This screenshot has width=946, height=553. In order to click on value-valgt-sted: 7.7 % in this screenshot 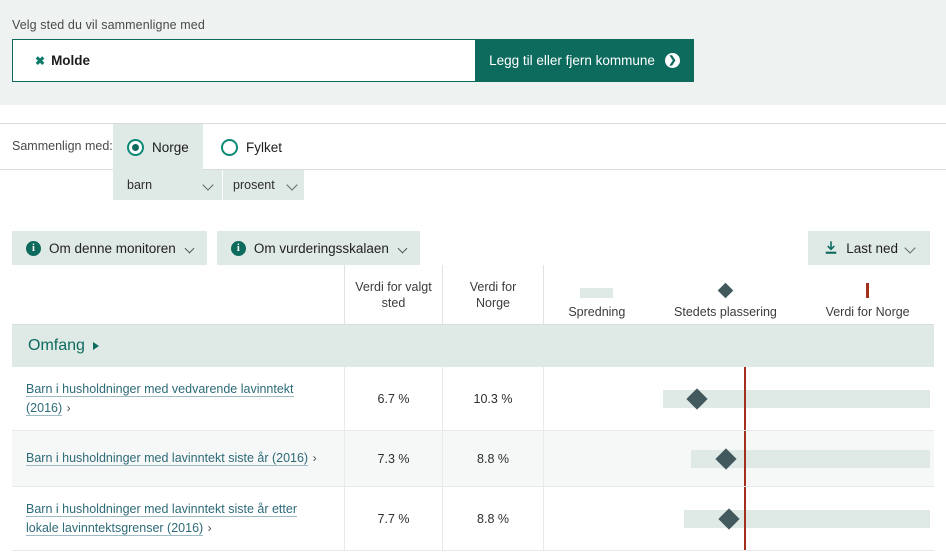, I will do `click(393, 518)`.